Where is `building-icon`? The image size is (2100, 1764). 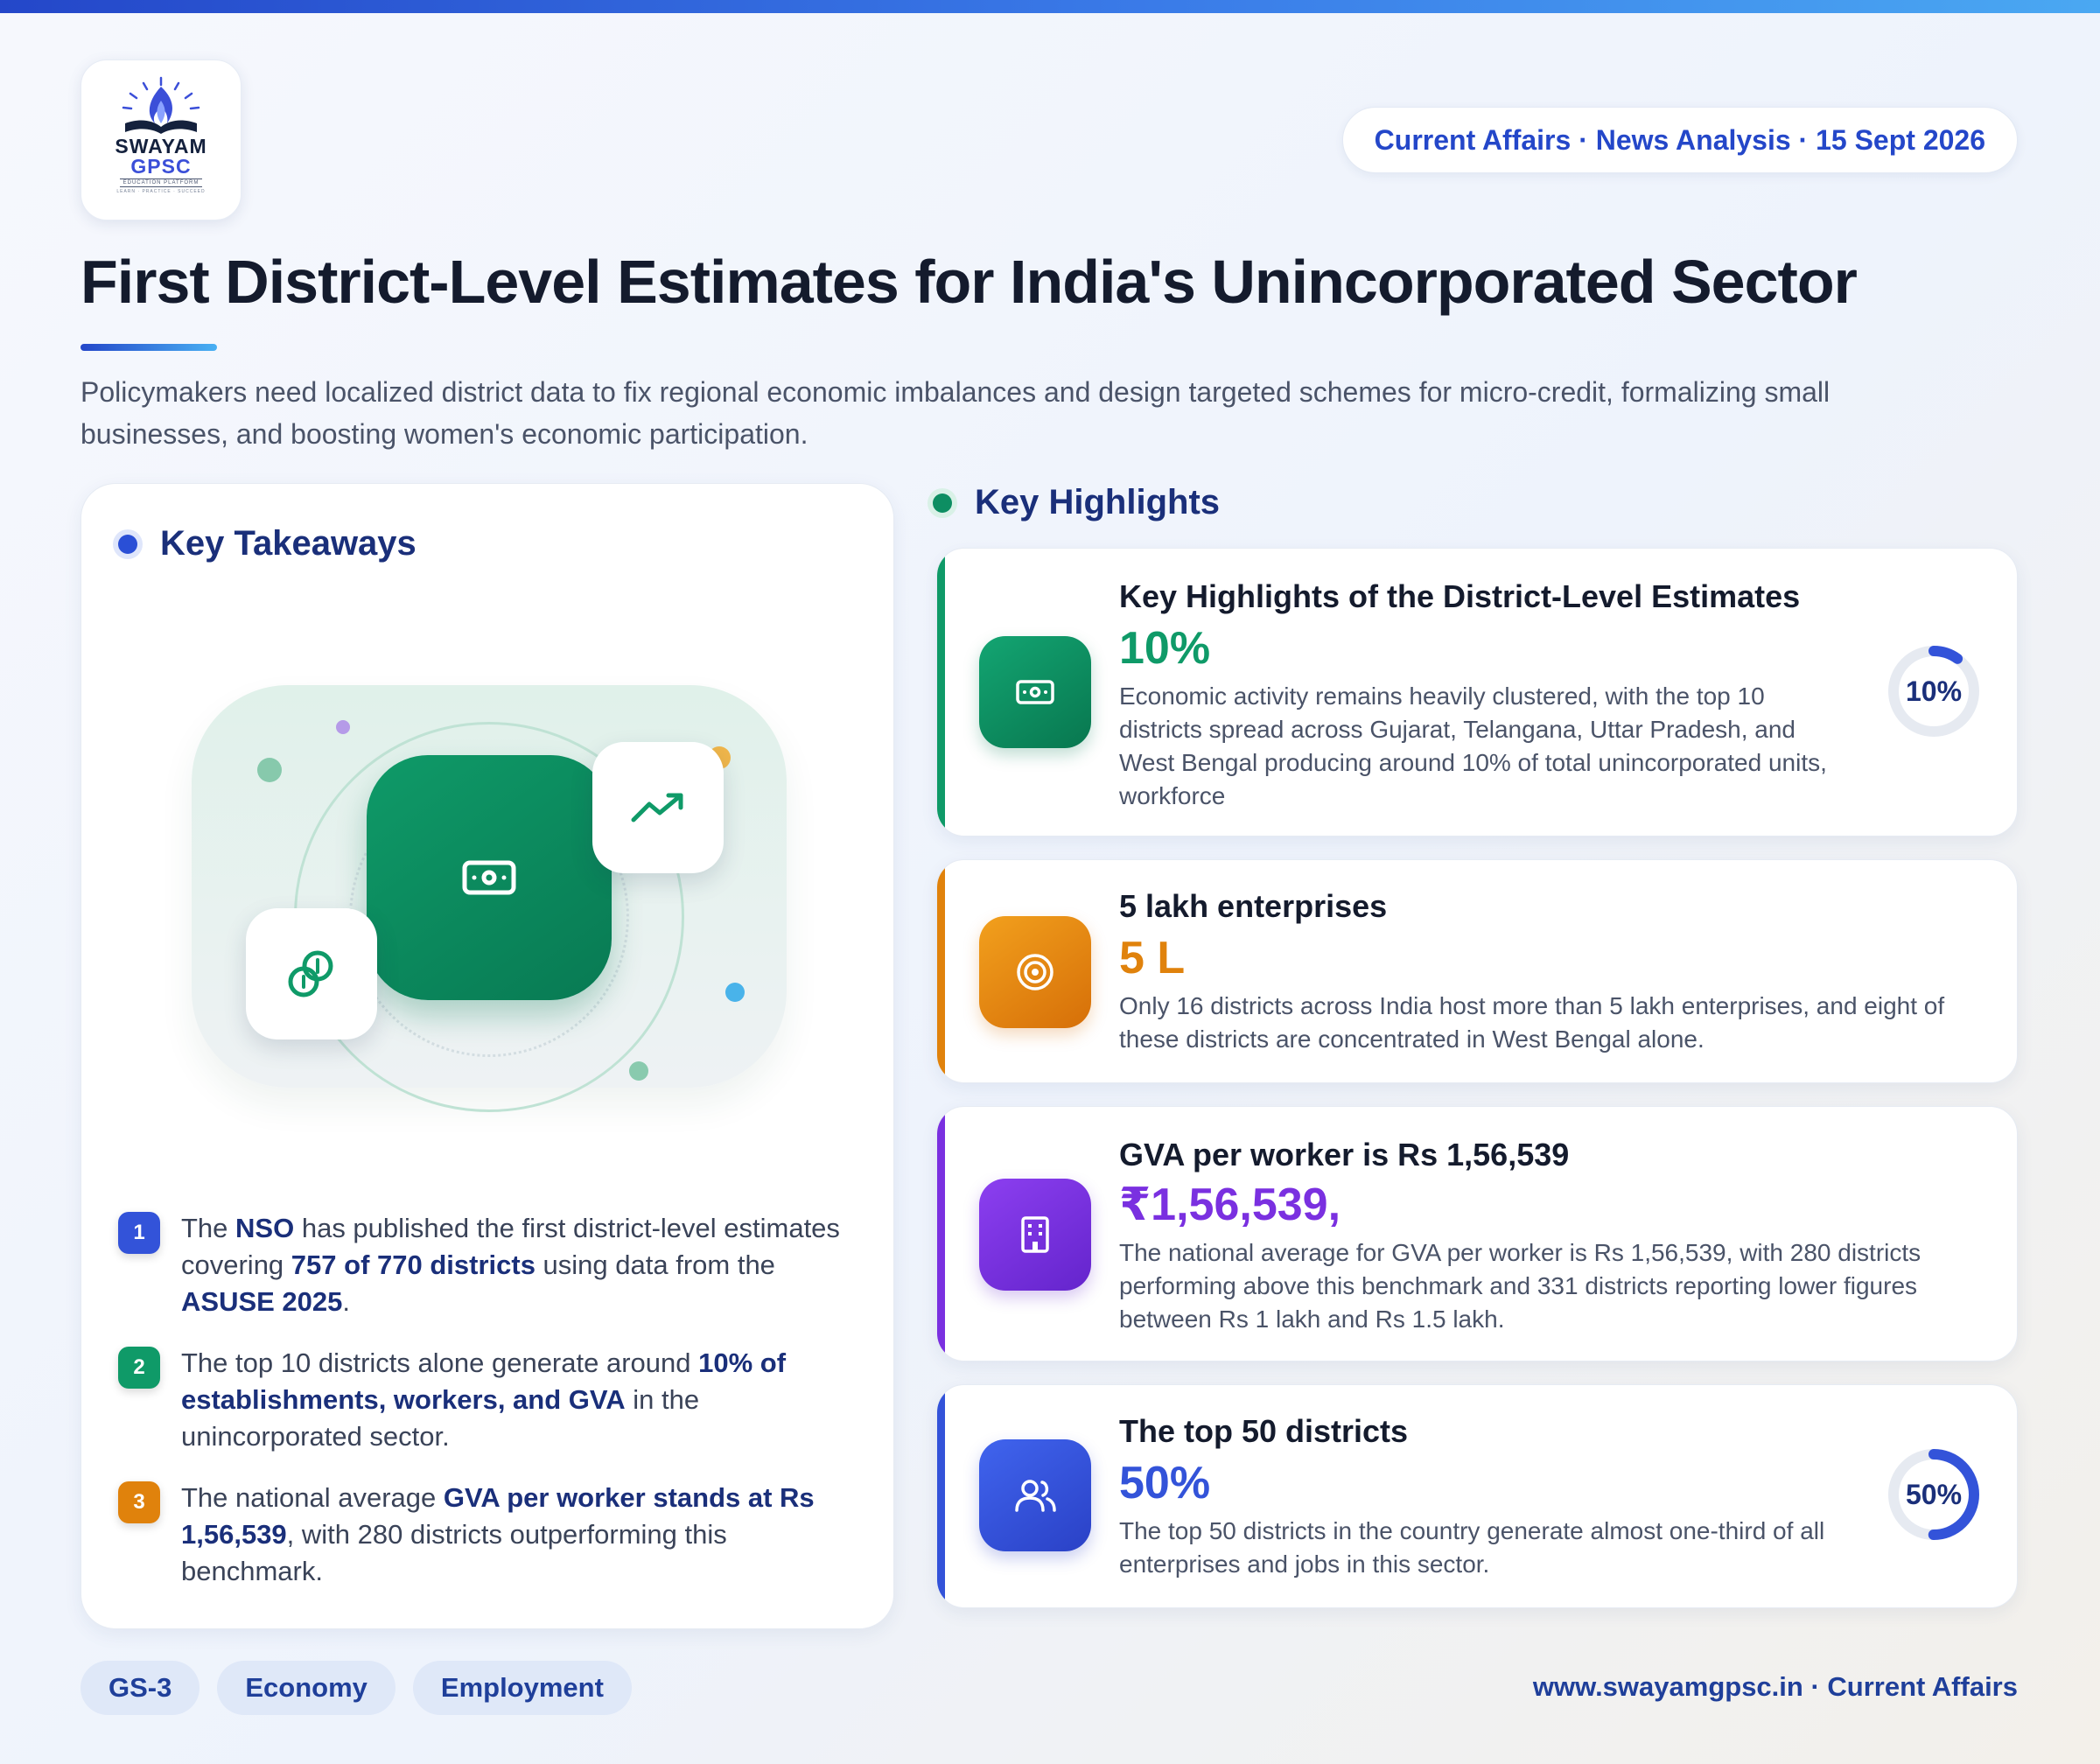
building-icon is located at coordinates (1035, 1234).